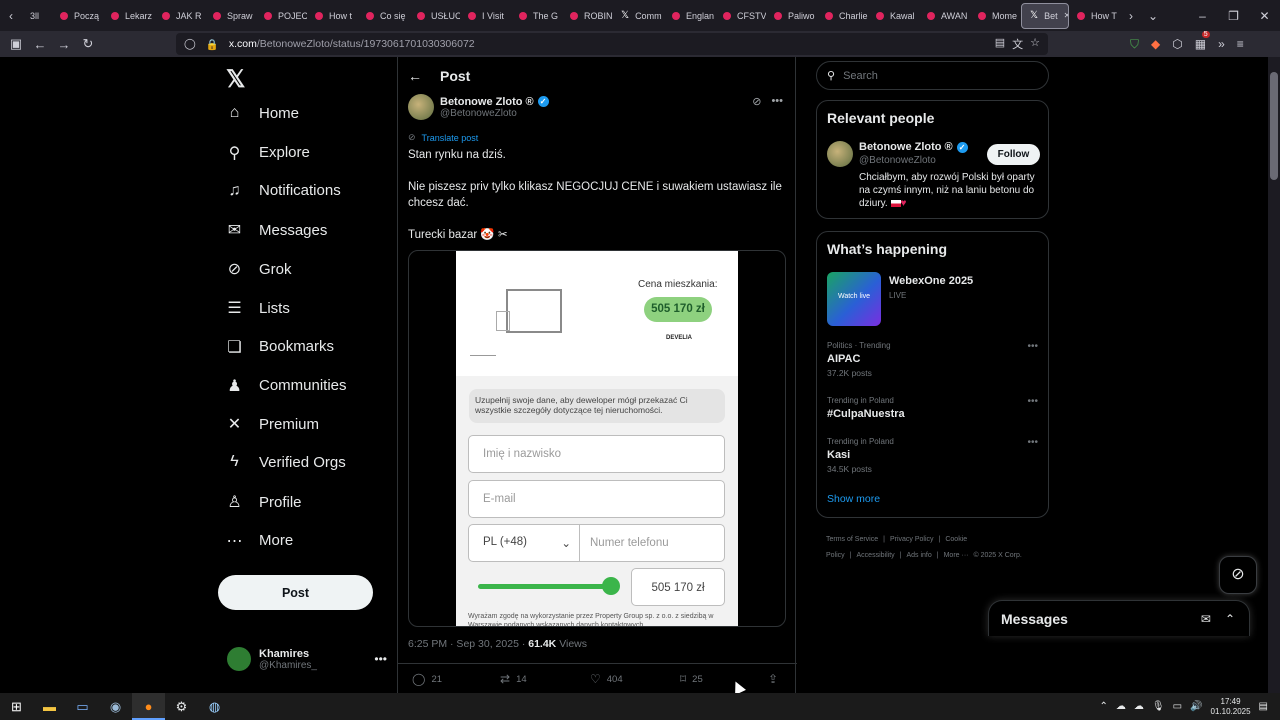 The width and height of the screenshot is (1280, 720). I want to click on follow-button: Follow, so click(1013, 154).